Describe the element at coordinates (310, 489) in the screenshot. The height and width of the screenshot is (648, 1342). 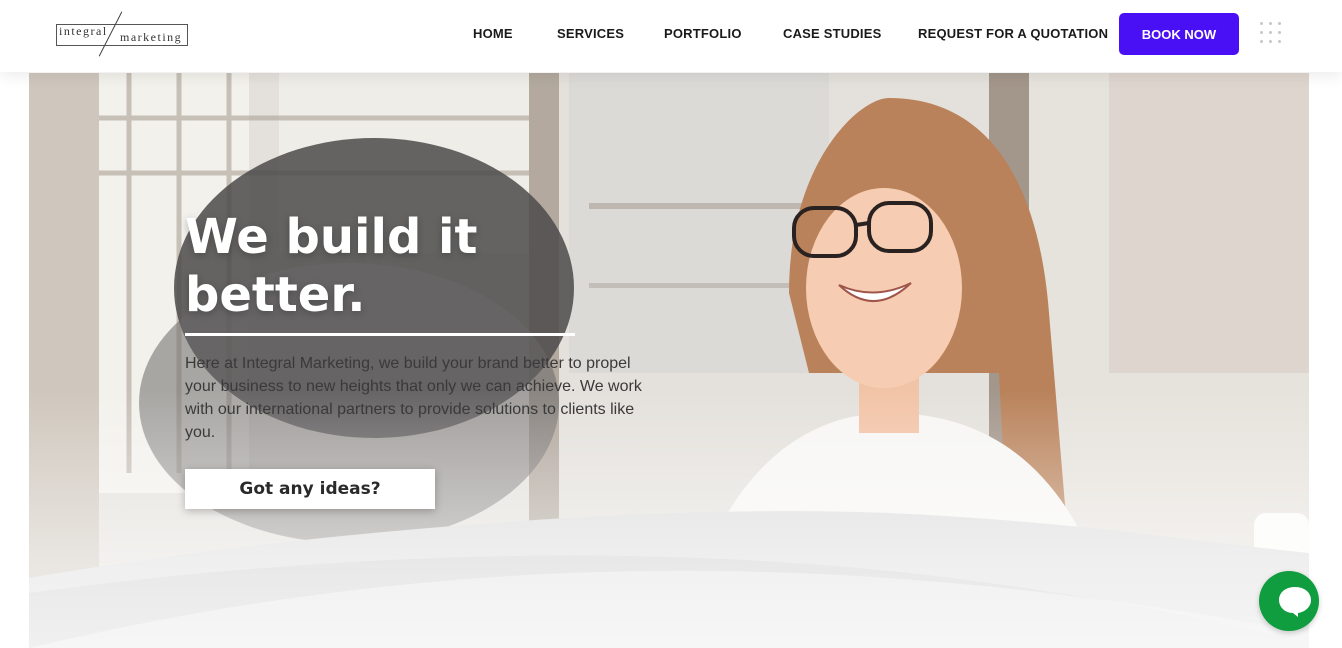
I see `got-ideas-button: Got any ideas?` at that location.